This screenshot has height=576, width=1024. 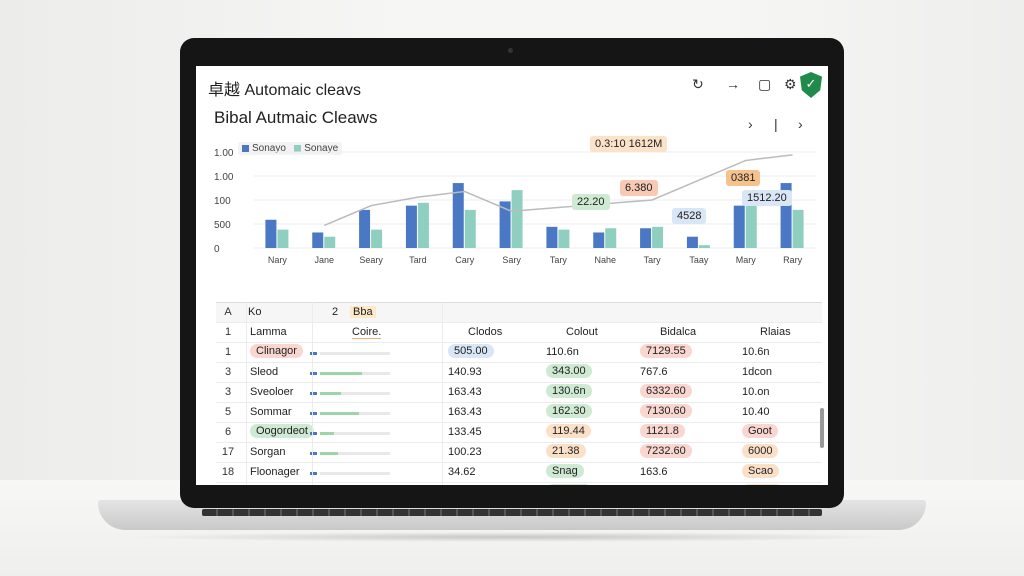 I want to click on table-row: 6 Oogordeot 133.45 119.44 1121.8 Goot, so click(x=519, y=433).